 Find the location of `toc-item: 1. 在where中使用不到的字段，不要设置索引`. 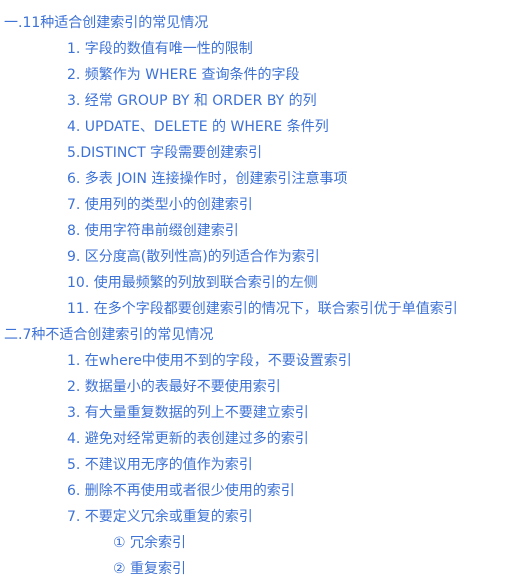

toc-item: 1. 在where中使用不到的字段，不要设置索引 is located at coordinates (209, 361).